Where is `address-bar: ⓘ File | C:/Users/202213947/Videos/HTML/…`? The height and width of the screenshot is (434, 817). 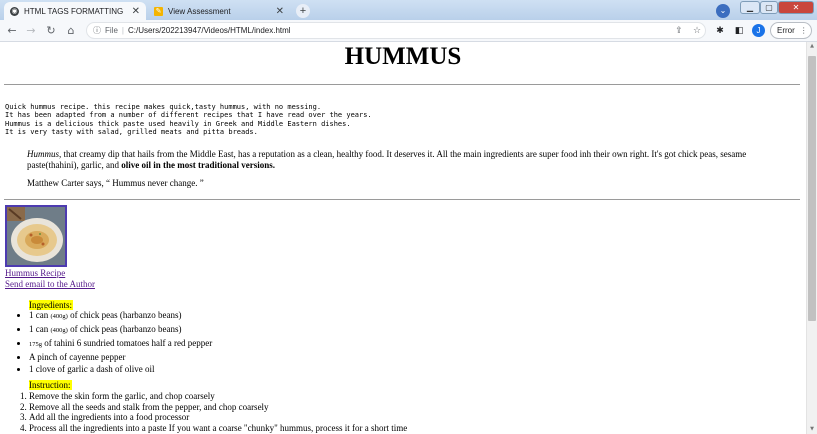
address-bar: ⓘ File | C:/Users/202213947/Videos/HTML/… is located at coordinates (396, 30).